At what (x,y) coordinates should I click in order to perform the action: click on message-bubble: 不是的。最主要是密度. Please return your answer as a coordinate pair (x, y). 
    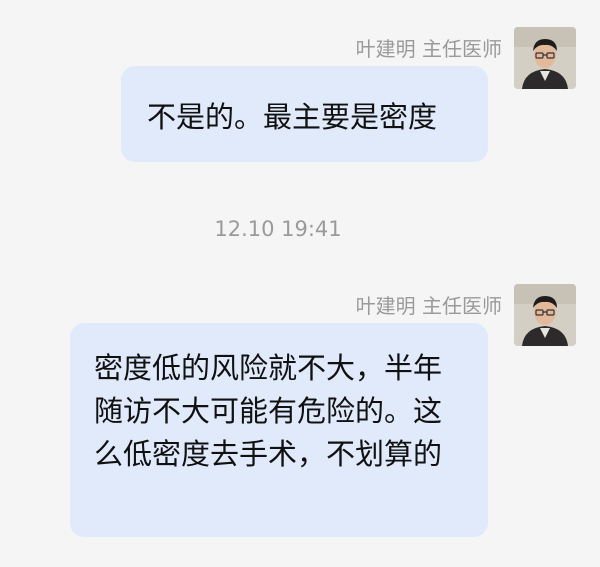
    Looking at the image, I should click on (304, 114).